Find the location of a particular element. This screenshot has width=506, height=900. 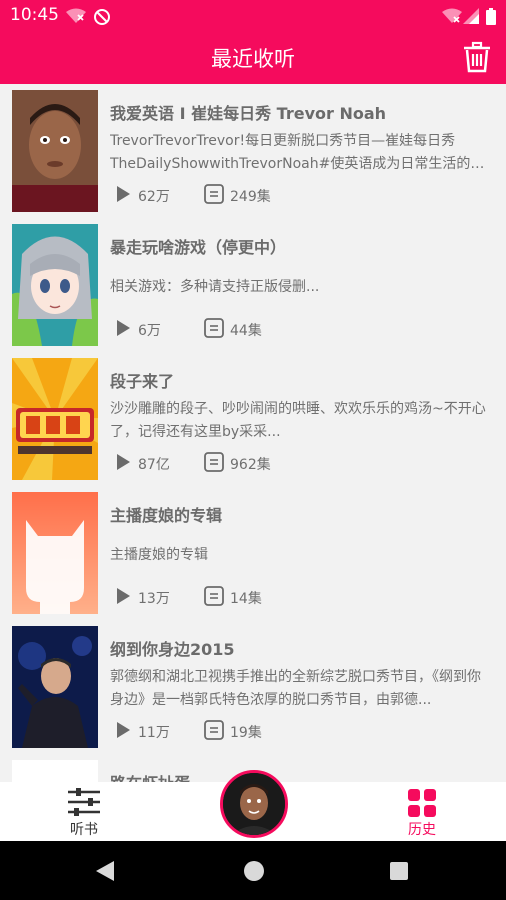

album-item: 暴走玩啥游戏（停更中） 相关游戏：多种请支持正版侵删... 6万 44集 is located at coordinates (253, 285).